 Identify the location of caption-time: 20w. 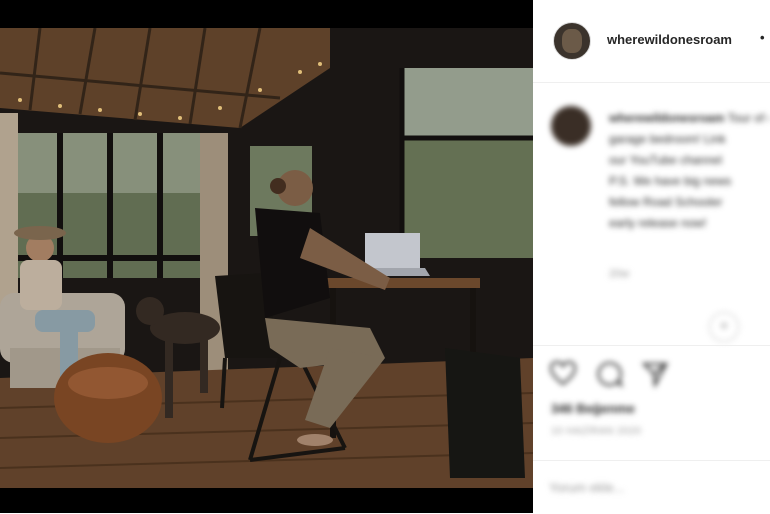
(619, 274).